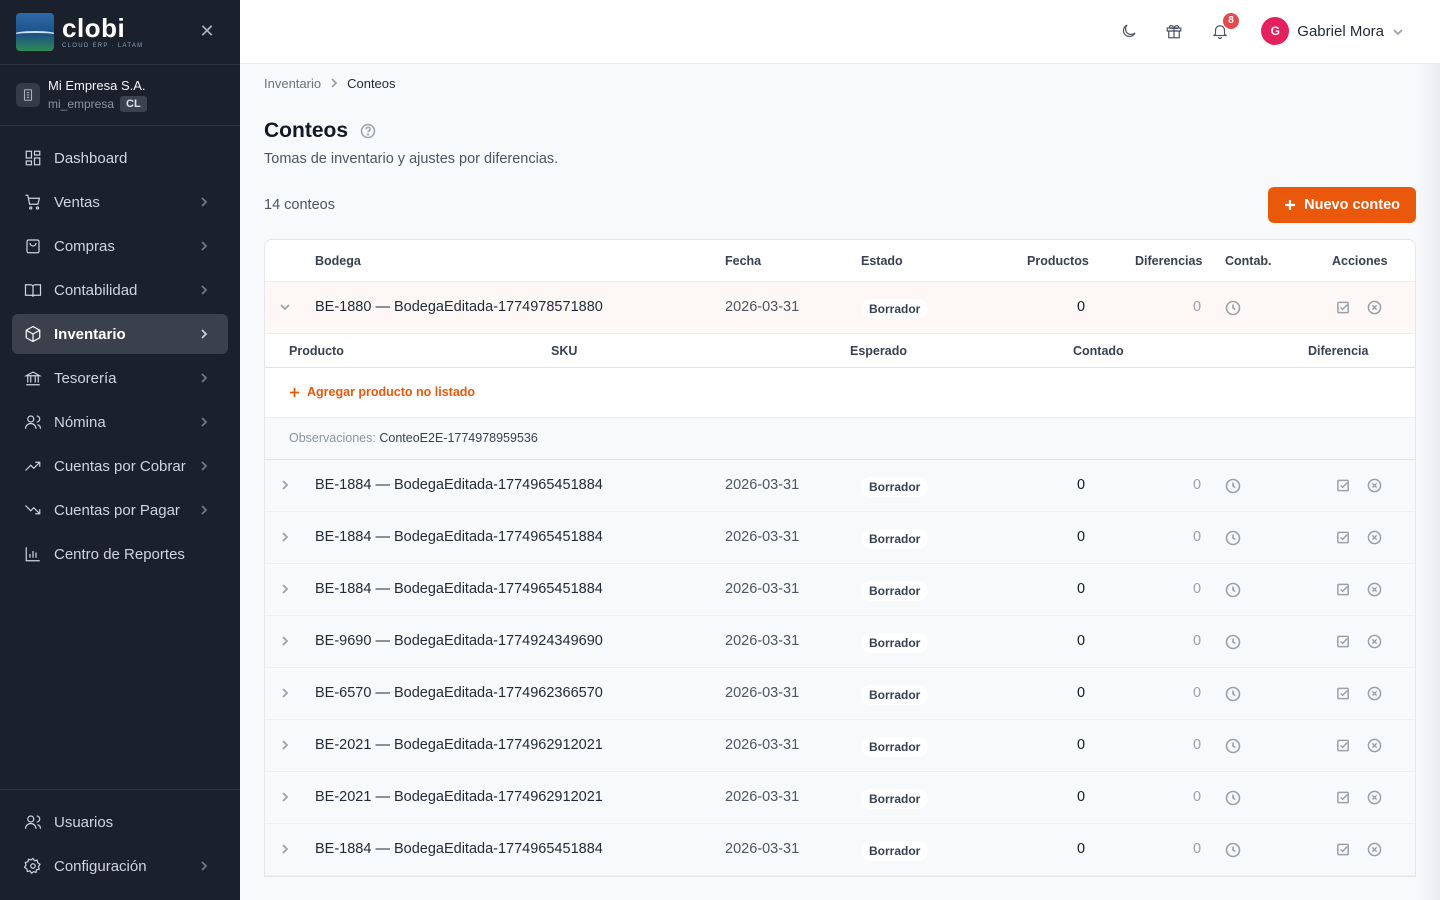 This screenshot has height=900, width=1440. What do you see at coordinates (33, 290) in the screenshot?
I see `book-icon` at bounding box center [33, 290].